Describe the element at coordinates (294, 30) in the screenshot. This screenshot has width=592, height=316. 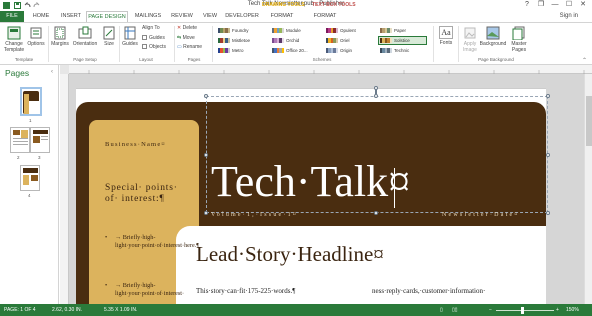
I see `color-scheme-module: Module` at that location.